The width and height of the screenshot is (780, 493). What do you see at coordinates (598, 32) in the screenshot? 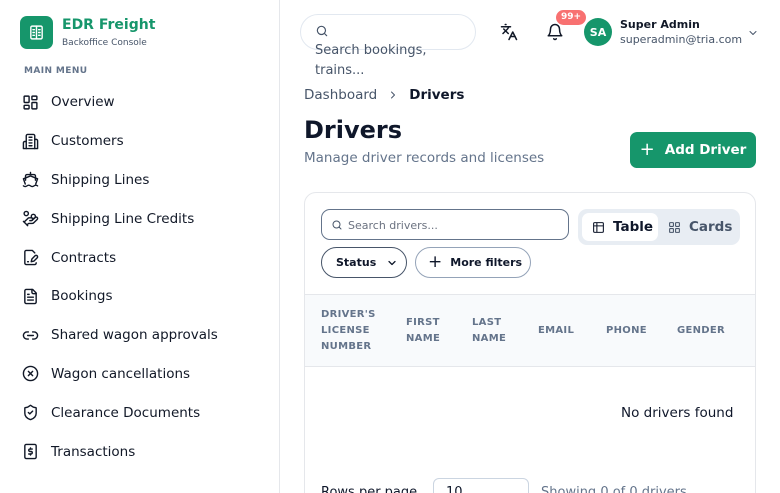
I see `avatar: SA` at bounding box center [598, 32].